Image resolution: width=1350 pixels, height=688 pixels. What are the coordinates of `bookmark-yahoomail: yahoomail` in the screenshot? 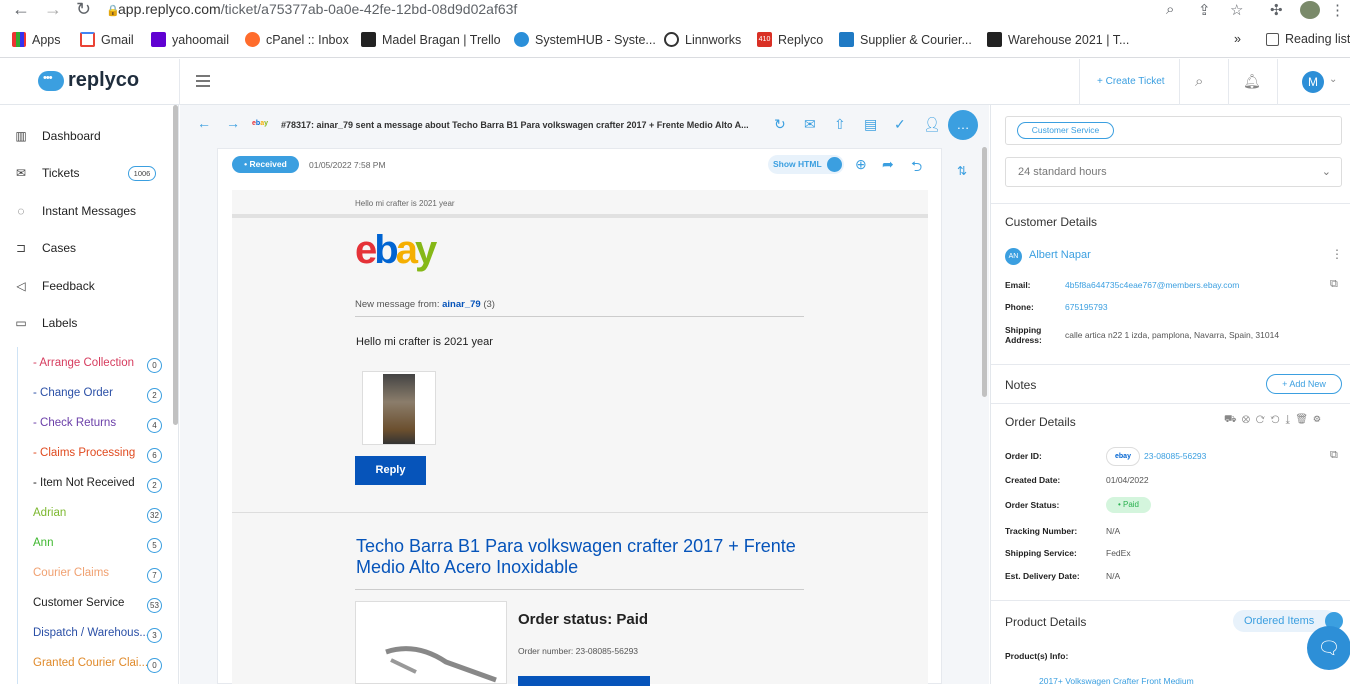 It's located at (190, 39).